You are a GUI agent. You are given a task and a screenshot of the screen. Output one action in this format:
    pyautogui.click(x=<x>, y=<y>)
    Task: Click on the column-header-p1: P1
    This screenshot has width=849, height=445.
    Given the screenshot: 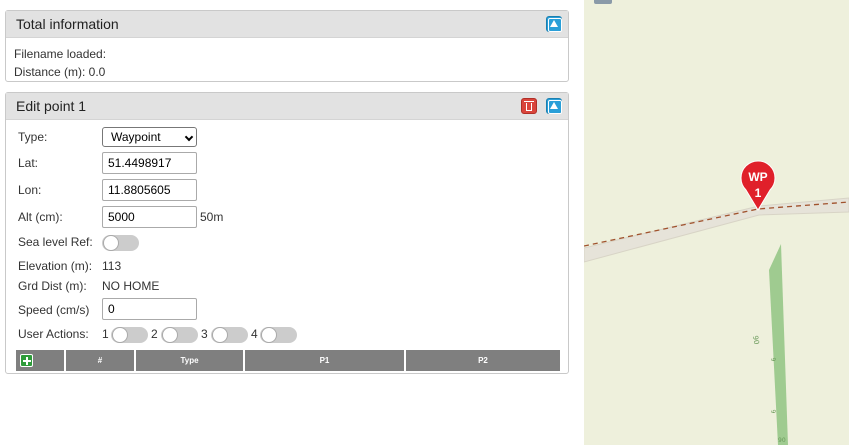 What is the action you would take?
    pyautogui.click(x=325, y=360)
    